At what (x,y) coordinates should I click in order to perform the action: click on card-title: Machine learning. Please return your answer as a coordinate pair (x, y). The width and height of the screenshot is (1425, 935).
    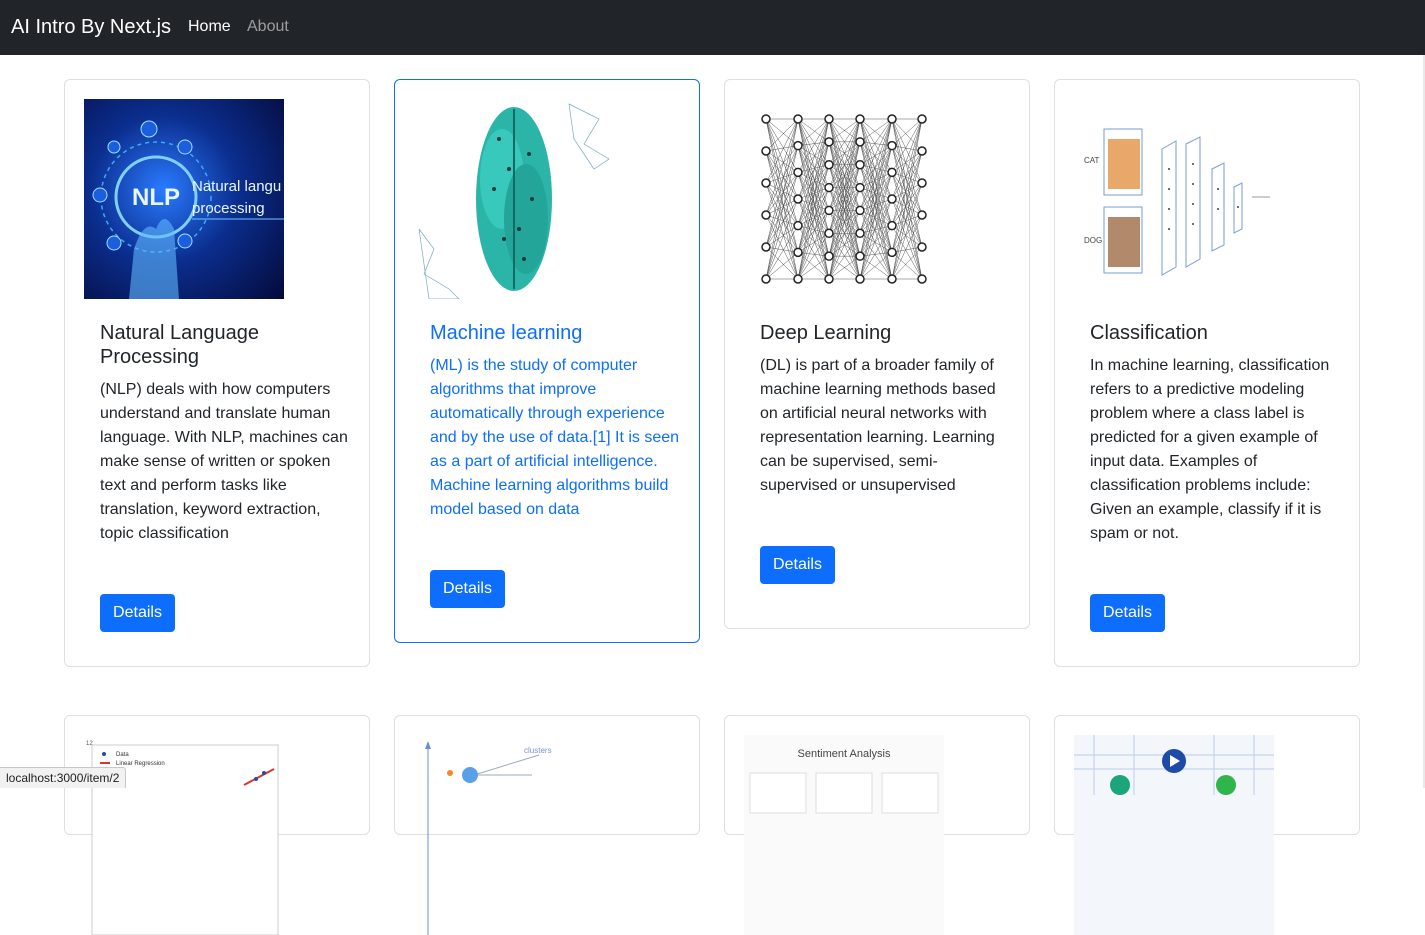
    Looking at the image, I should click on (555, 333).